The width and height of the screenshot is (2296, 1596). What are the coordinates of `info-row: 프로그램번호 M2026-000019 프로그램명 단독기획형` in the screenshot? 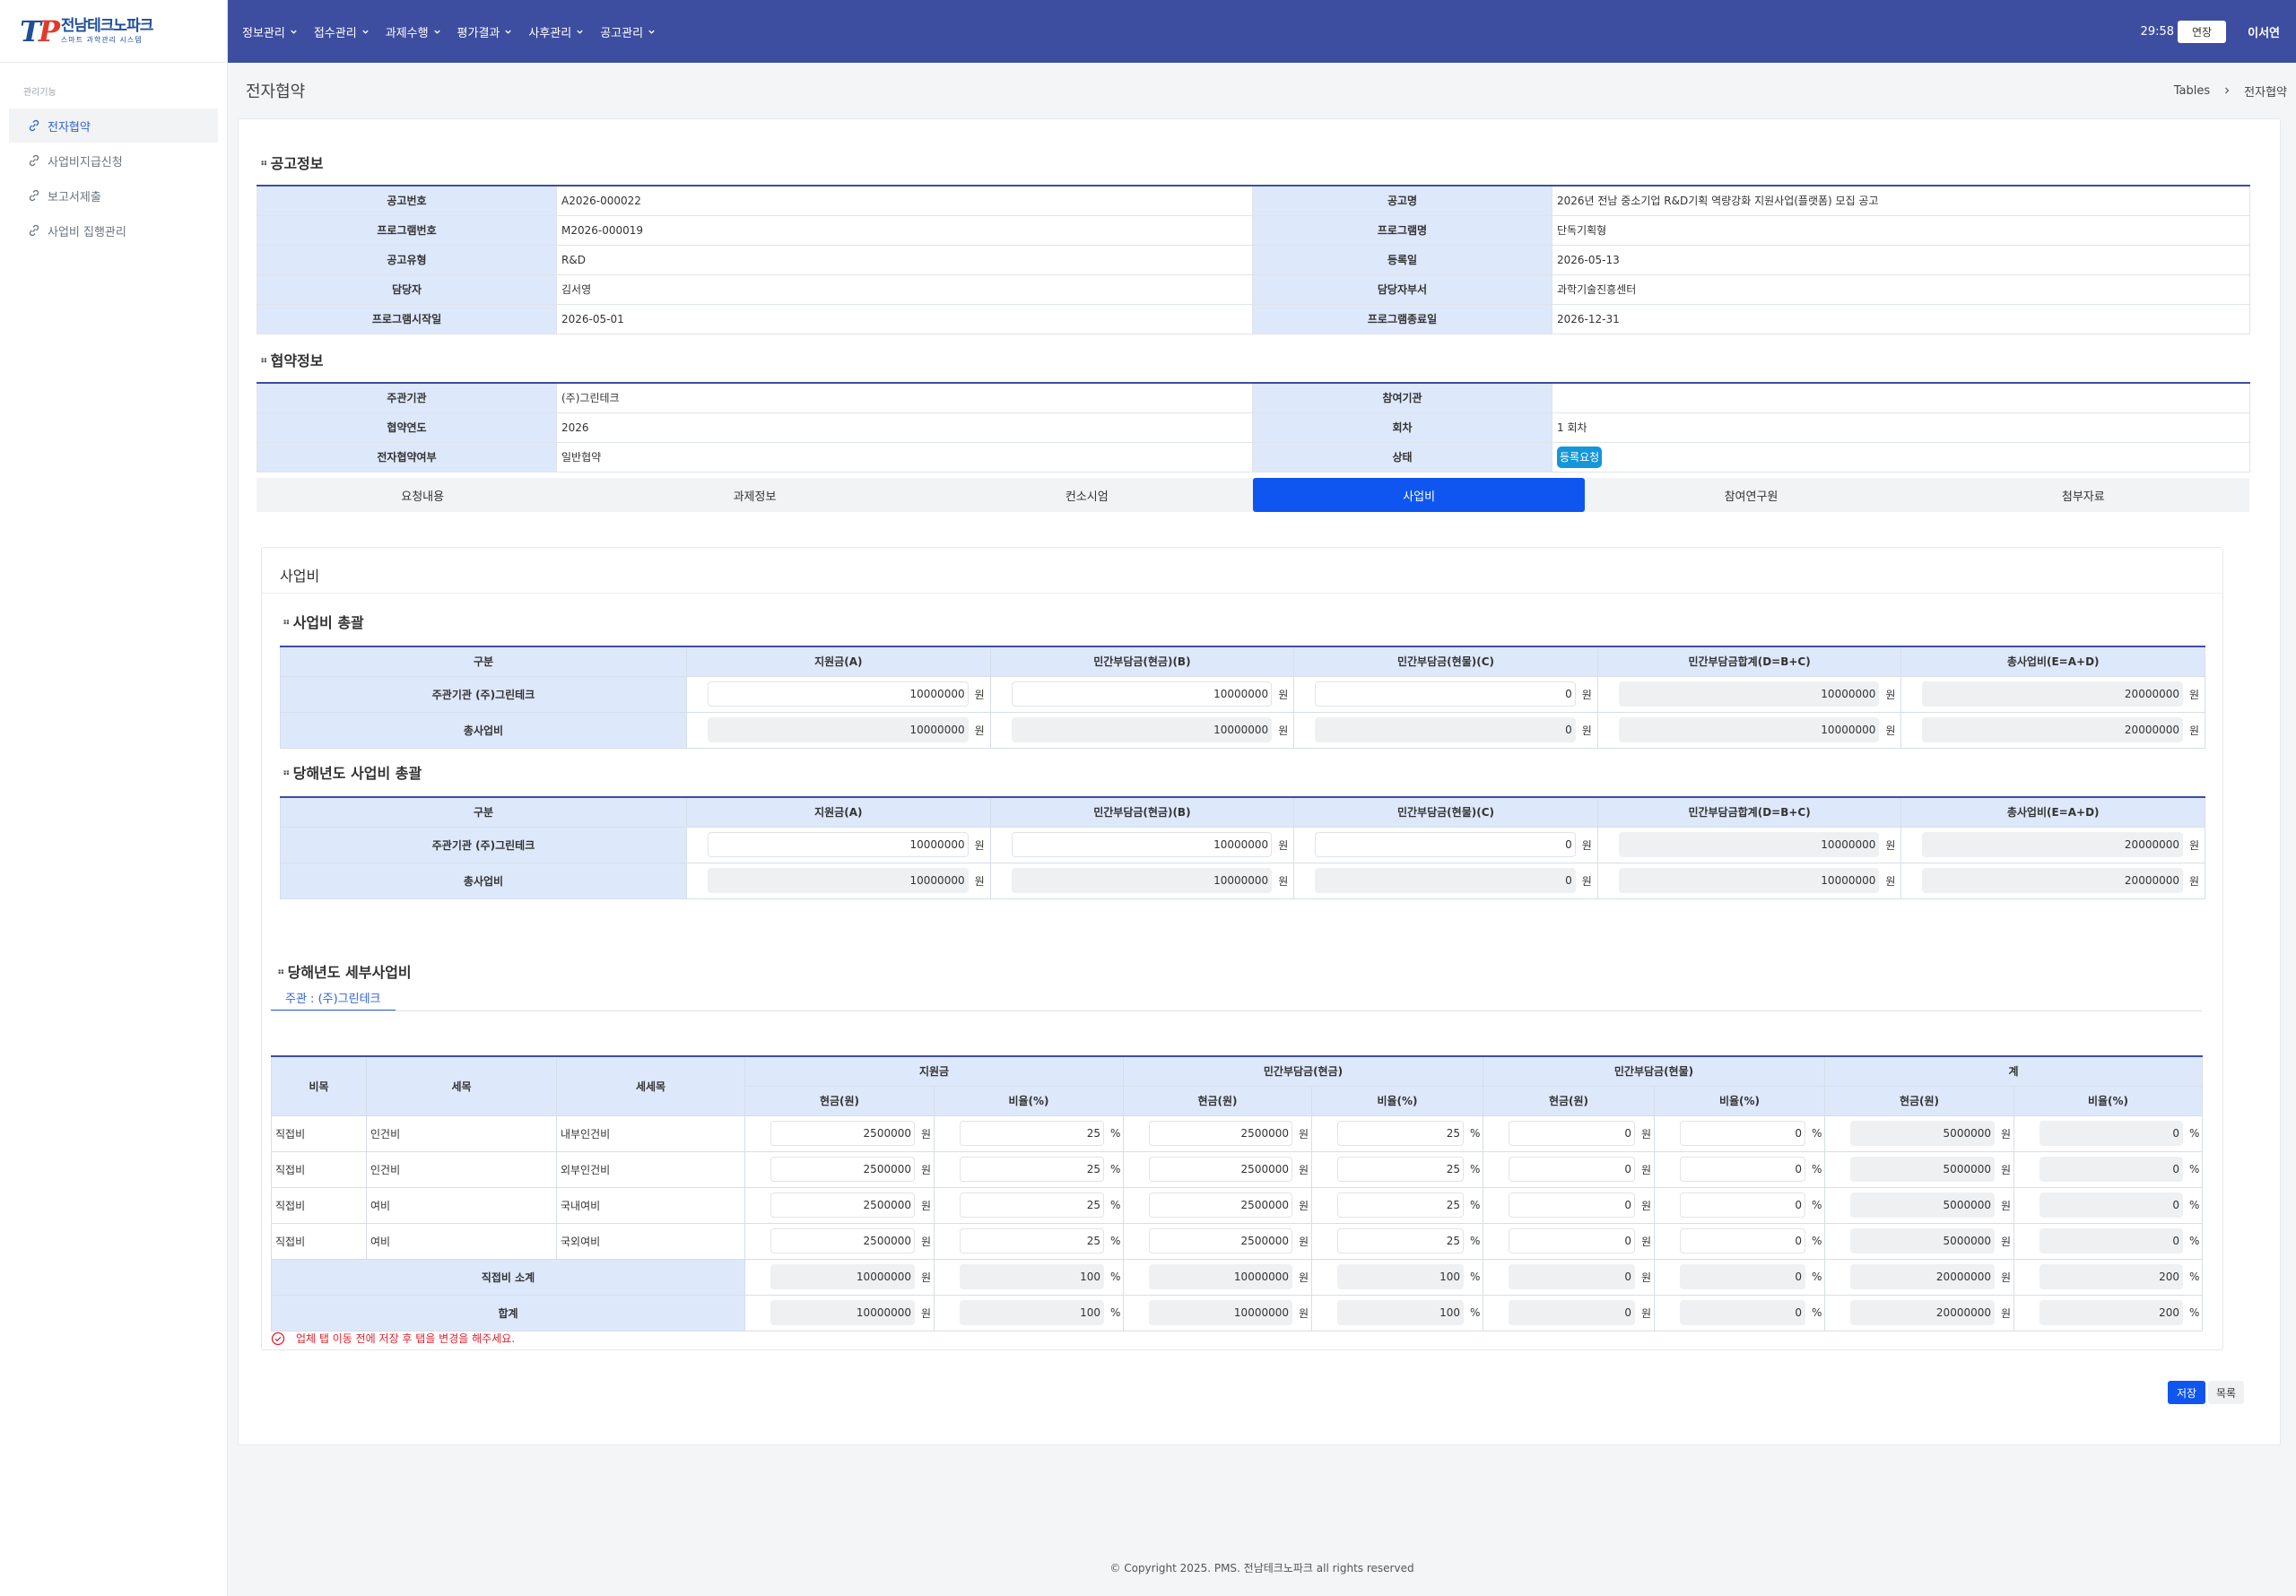 It's located at (1253, 230).